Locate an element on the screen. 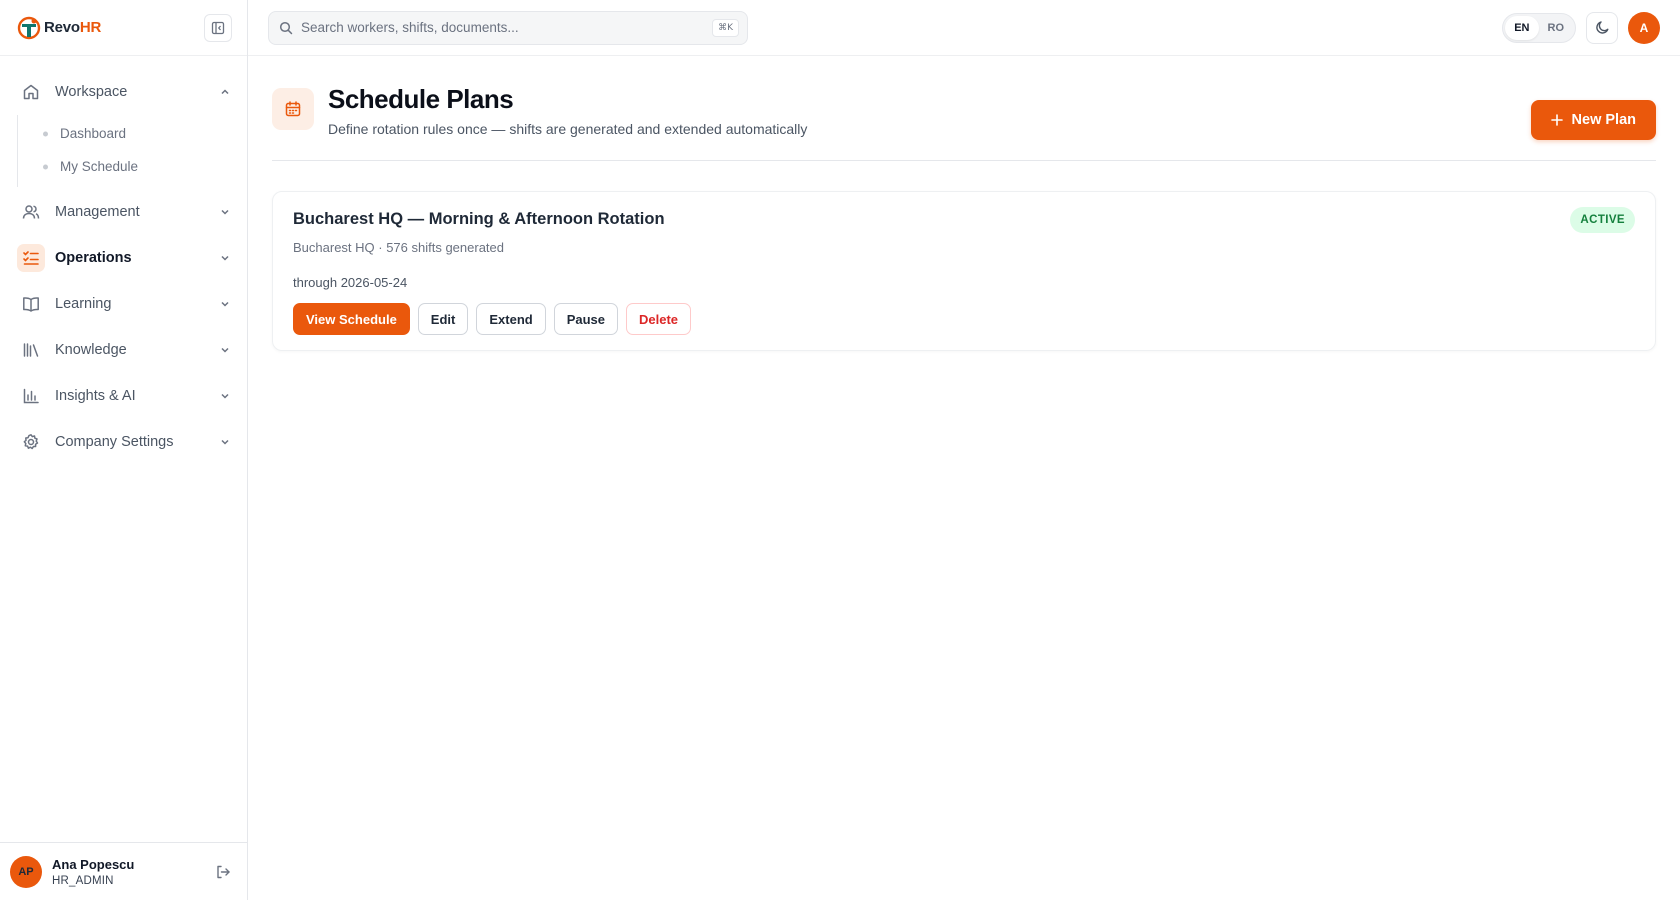  pause-button: Pause is located at coordinates (586, 319).